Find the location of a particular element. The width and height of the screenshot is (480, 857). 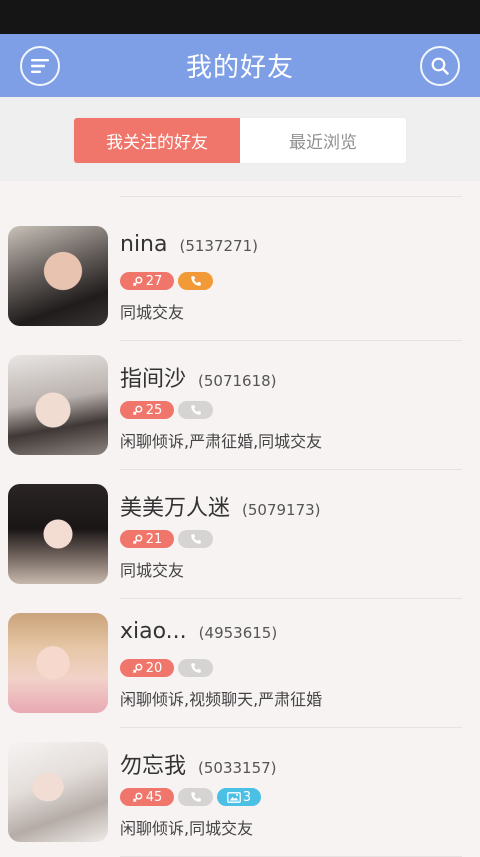

search-button is located at coordinates (440, 66).